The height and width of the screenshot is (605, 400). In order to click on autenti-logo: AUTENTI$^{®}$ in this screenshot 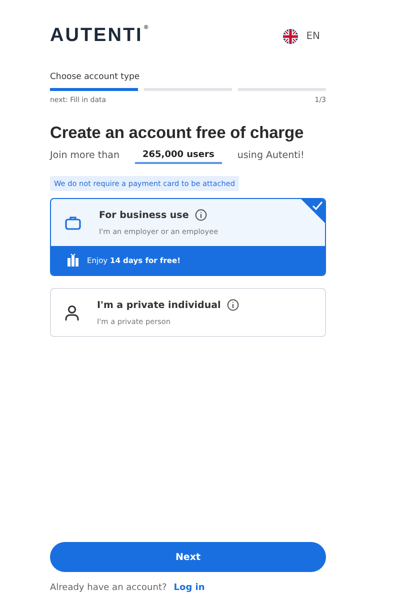, I will do `click(100, 36)`.